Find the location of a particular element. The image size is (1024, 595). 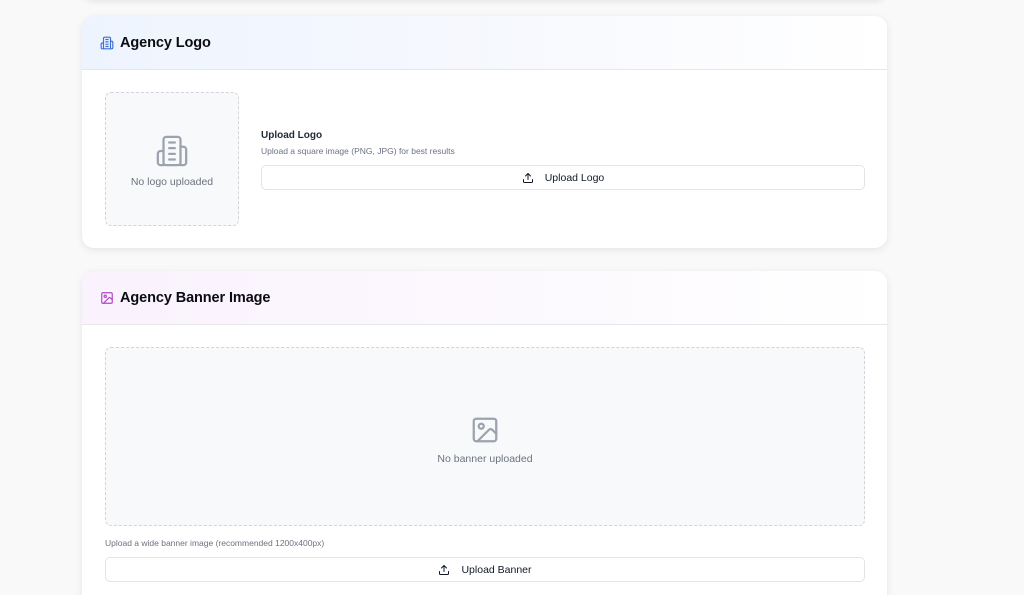

image-icon is located at coordinates (107, 298).